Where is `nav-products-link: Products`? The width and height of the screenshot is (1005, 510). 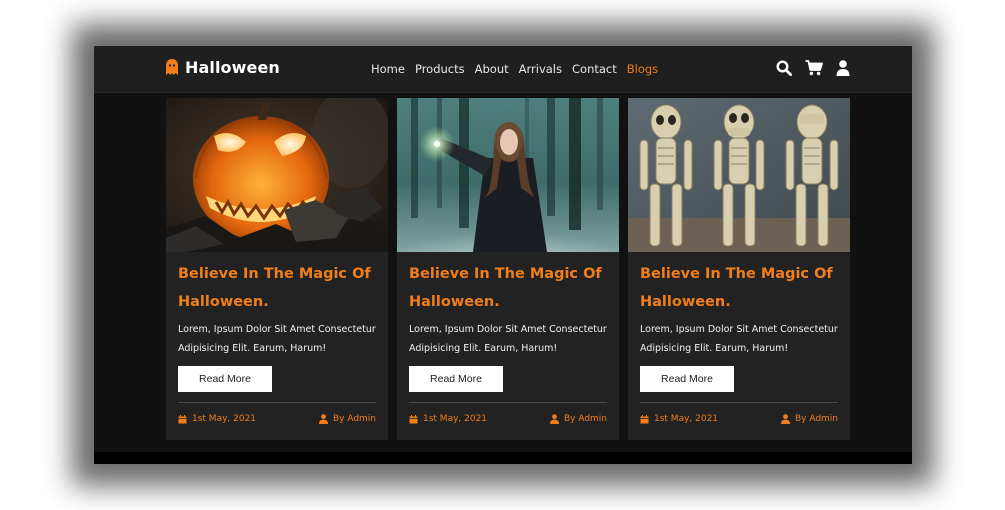
nav-products-link: Products is located at coordinates (440, 69).